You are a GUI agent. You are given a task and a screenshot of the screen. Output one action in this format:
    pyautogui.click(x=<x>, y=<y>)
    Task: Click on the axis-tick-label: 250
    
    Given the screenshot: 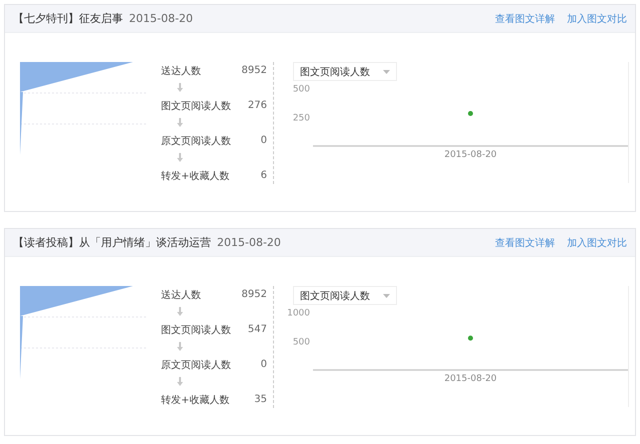 What is the action you would take?
    pyautogui.click(x=301, y=119)
    